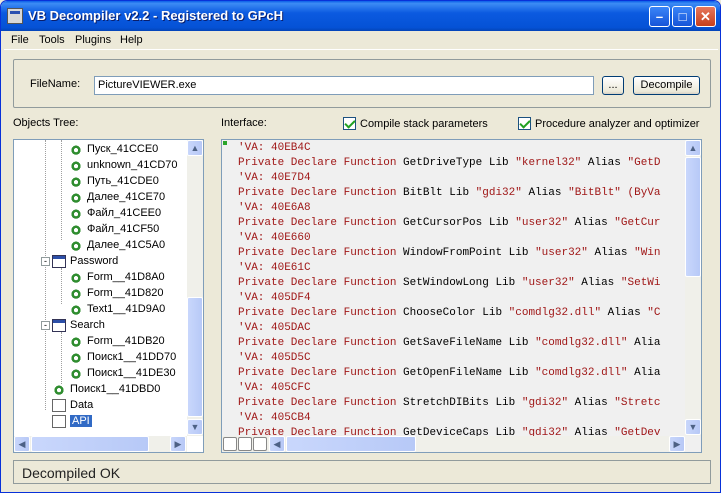 This screenshot has width=721, height=493. I want to click on menu-file: File, so click(20, 40).